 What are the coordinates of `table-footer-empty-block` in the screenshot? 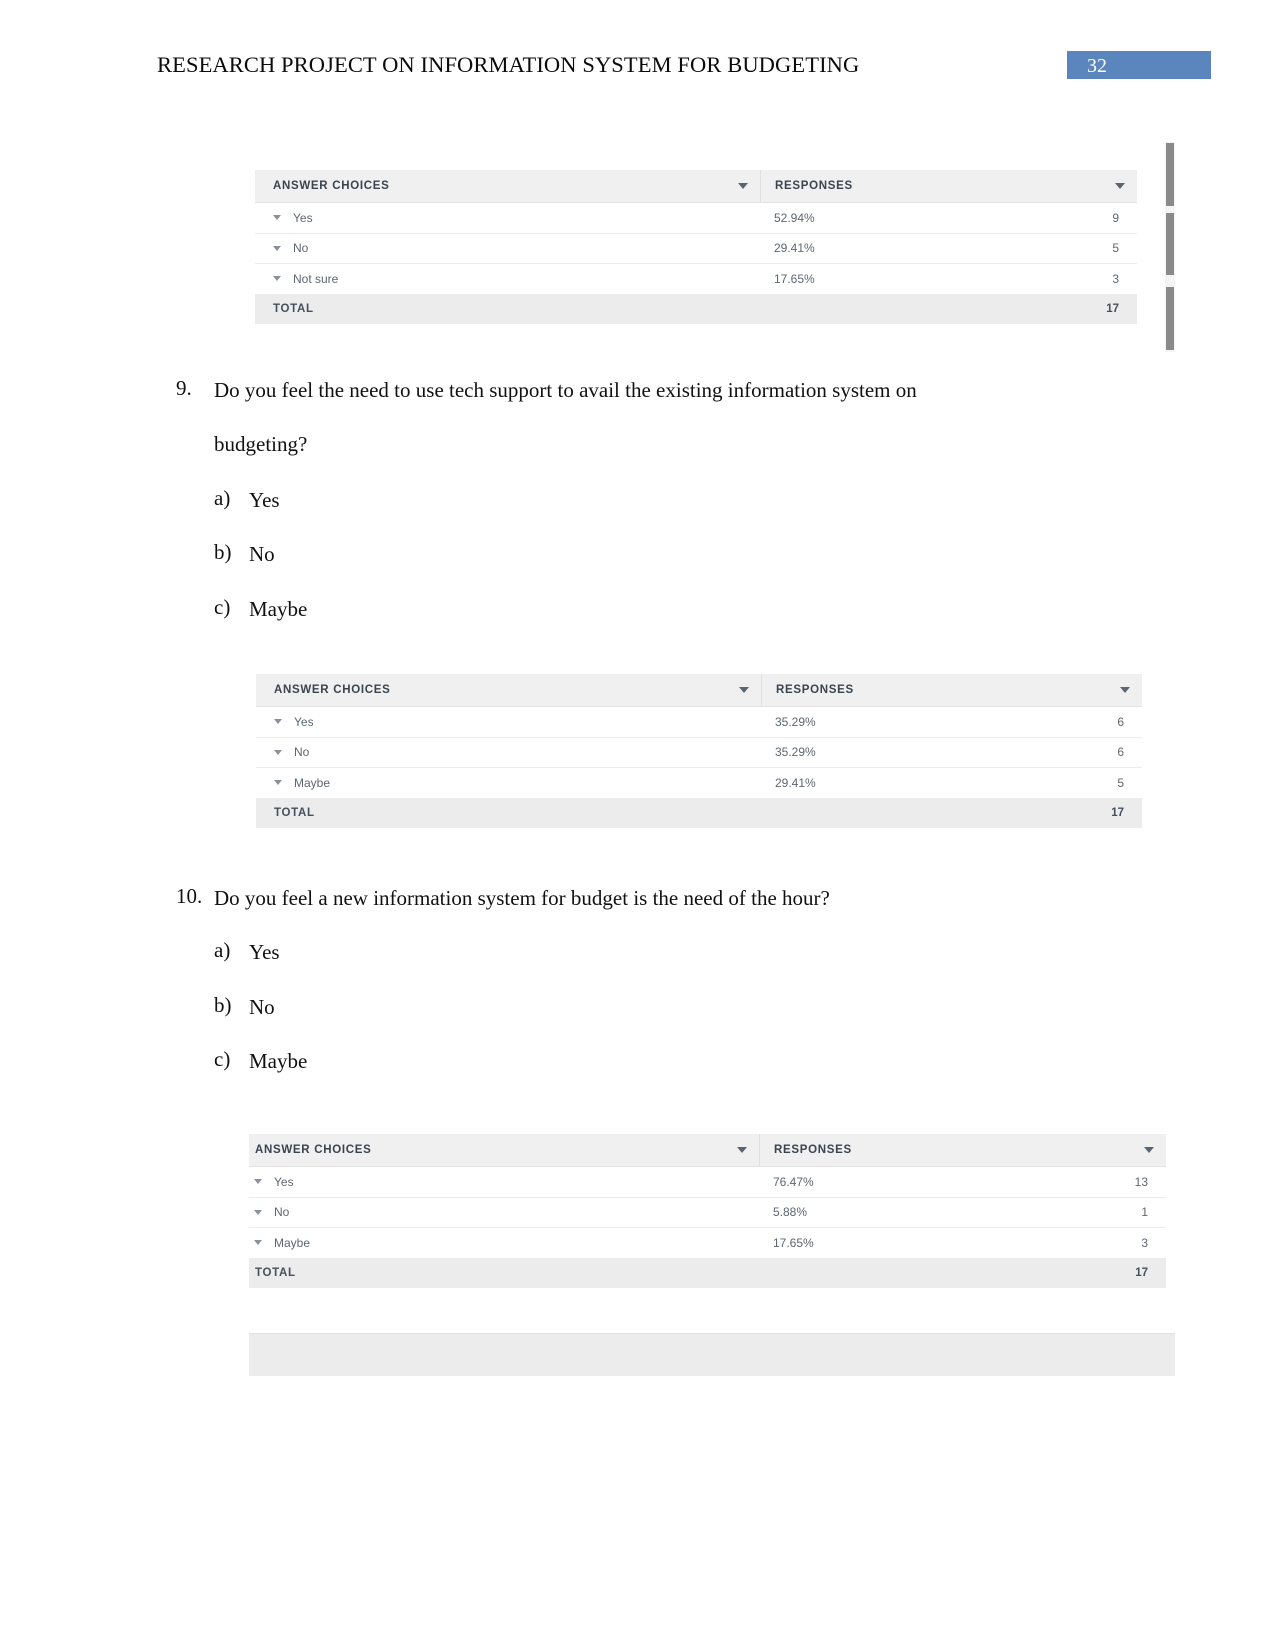 It's located at (712, 1354).